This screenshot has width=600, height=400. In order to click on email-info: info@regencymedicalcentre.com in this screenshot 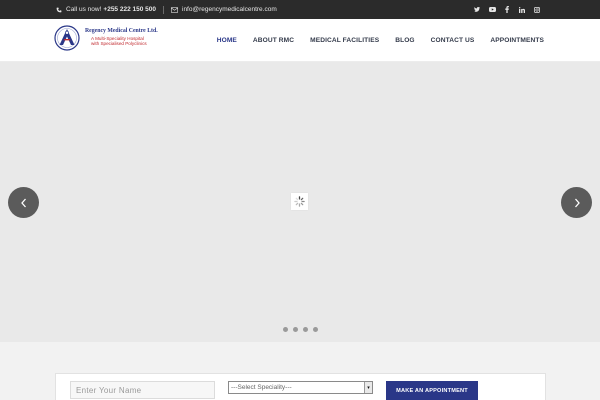, I will do `click(224, 9)`.